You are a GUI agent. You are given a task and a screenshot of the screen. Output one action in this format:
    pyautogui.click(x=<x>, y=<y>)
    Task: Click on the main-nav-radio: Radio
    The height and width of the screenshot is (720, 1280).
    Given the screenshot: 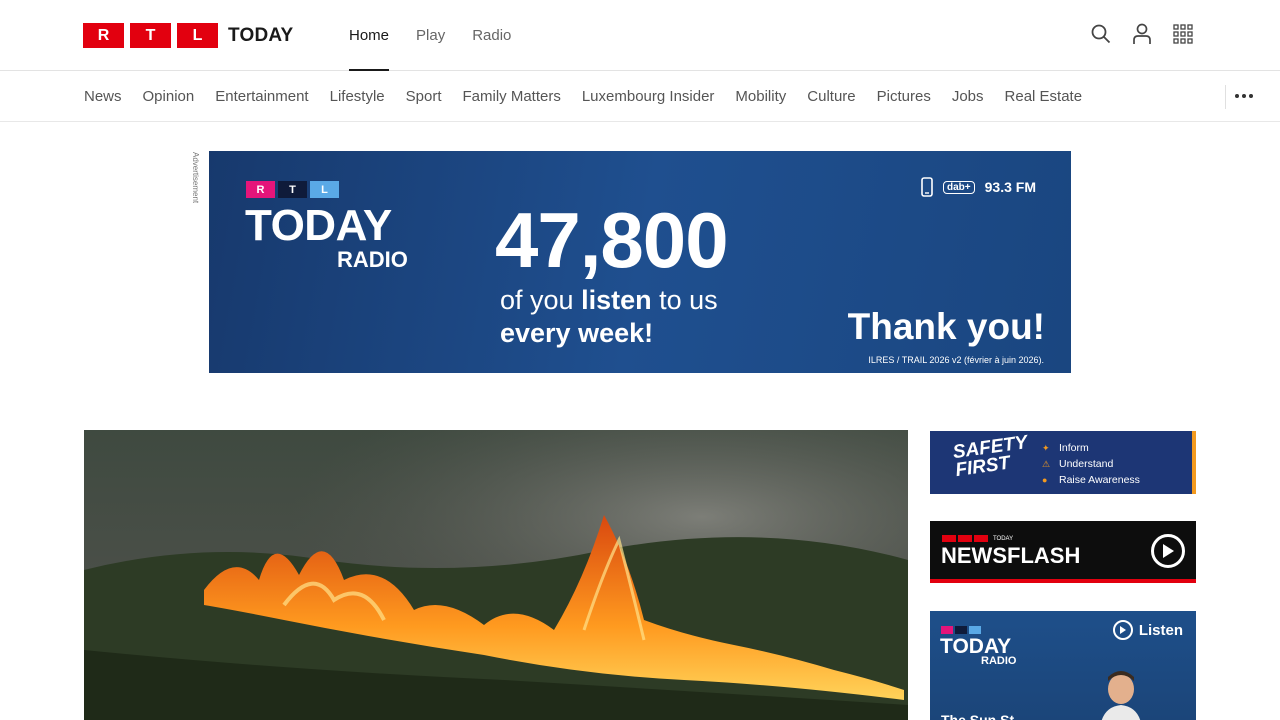 What is the action you would take?
    pyautogui.click(x=491, y=35)
    